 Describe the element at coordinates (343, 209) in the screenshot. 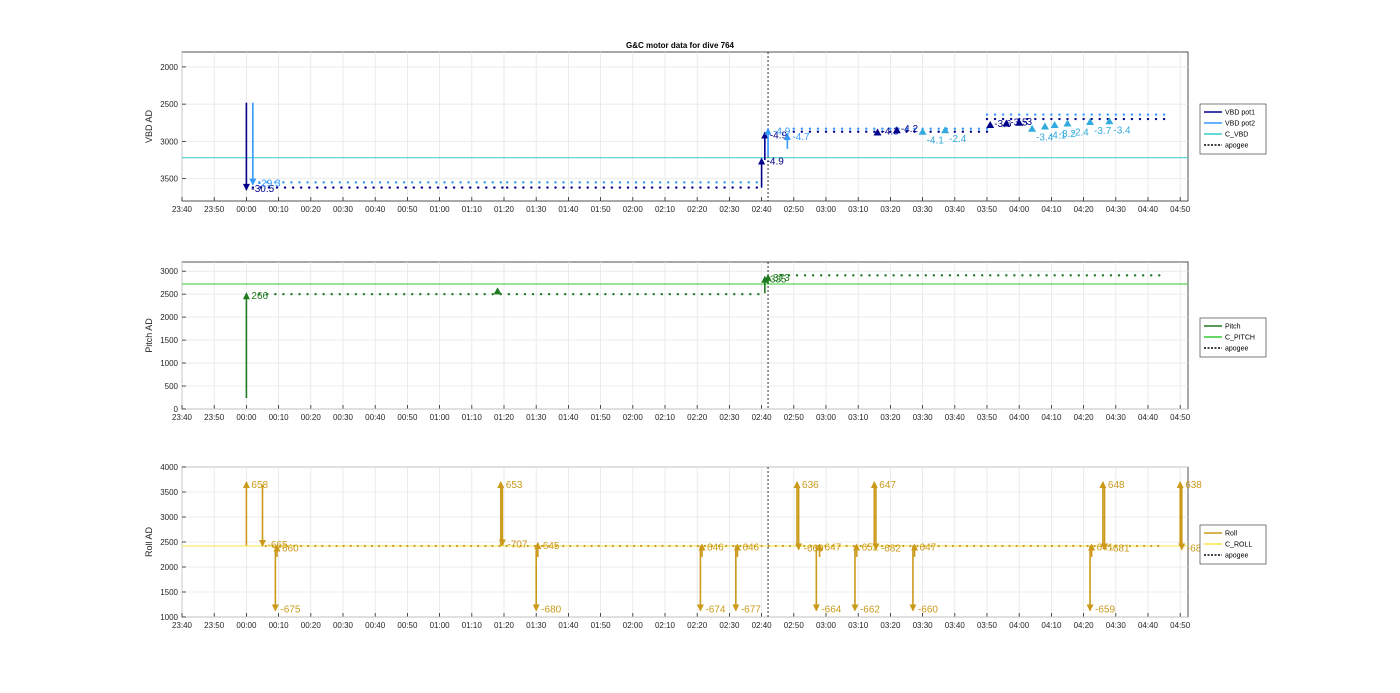

I see `x-tick-label: 00:30` at that location.